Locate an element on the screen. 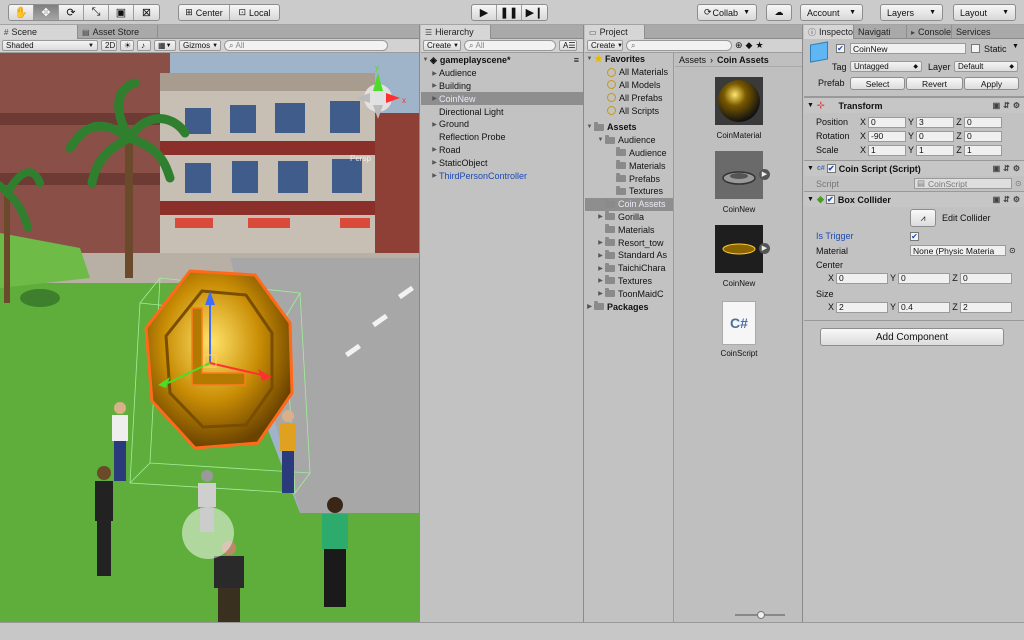 This screenshot has width=1024, height=640. project-folder-item: Prefabs is located at coordinates (629, 178).